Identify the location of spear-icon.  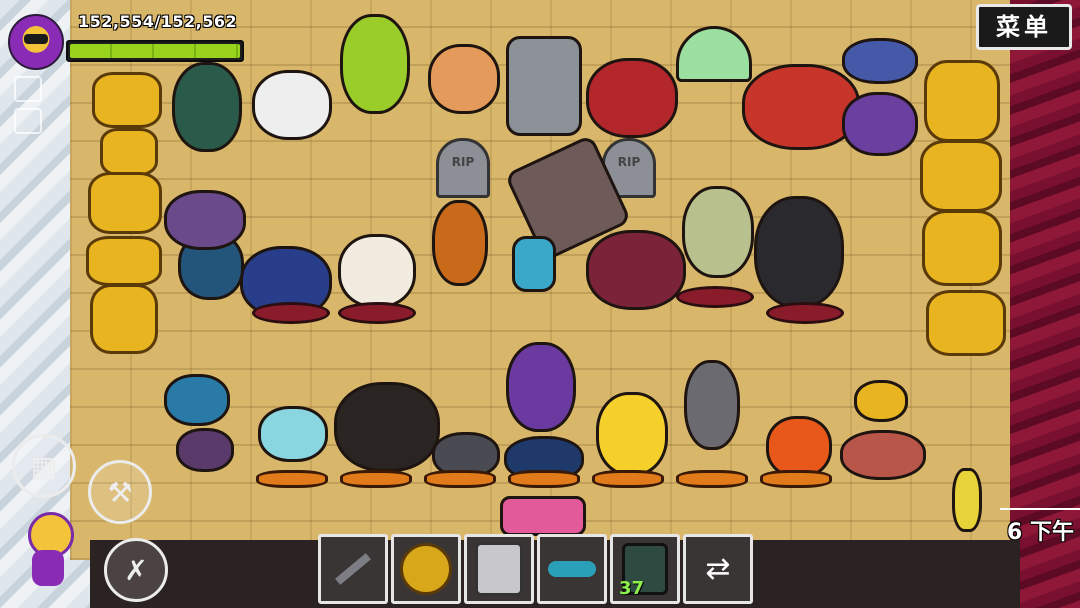
(353, 569).